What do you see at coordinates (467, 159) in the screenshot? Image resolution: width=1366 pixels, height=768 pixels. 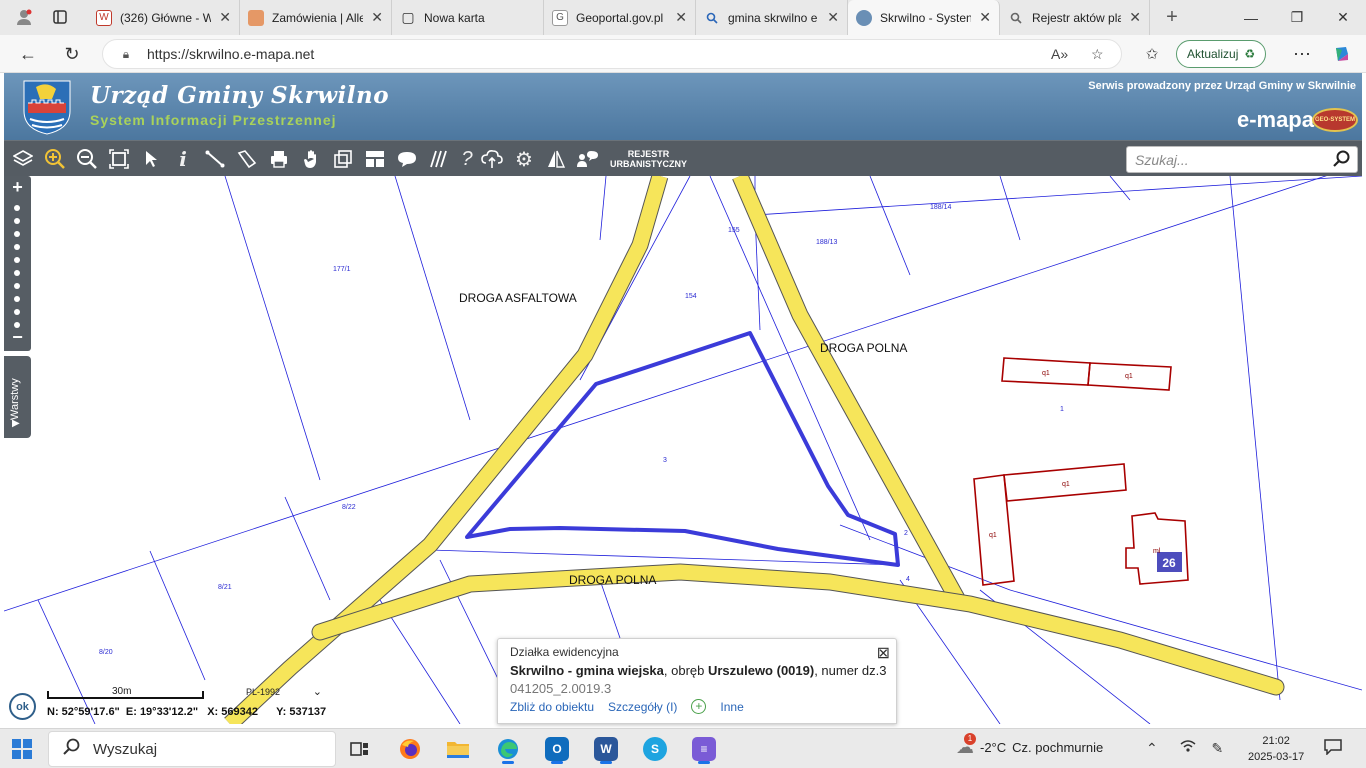 I see `help-icon: ?` at bounding box center [467, 159].